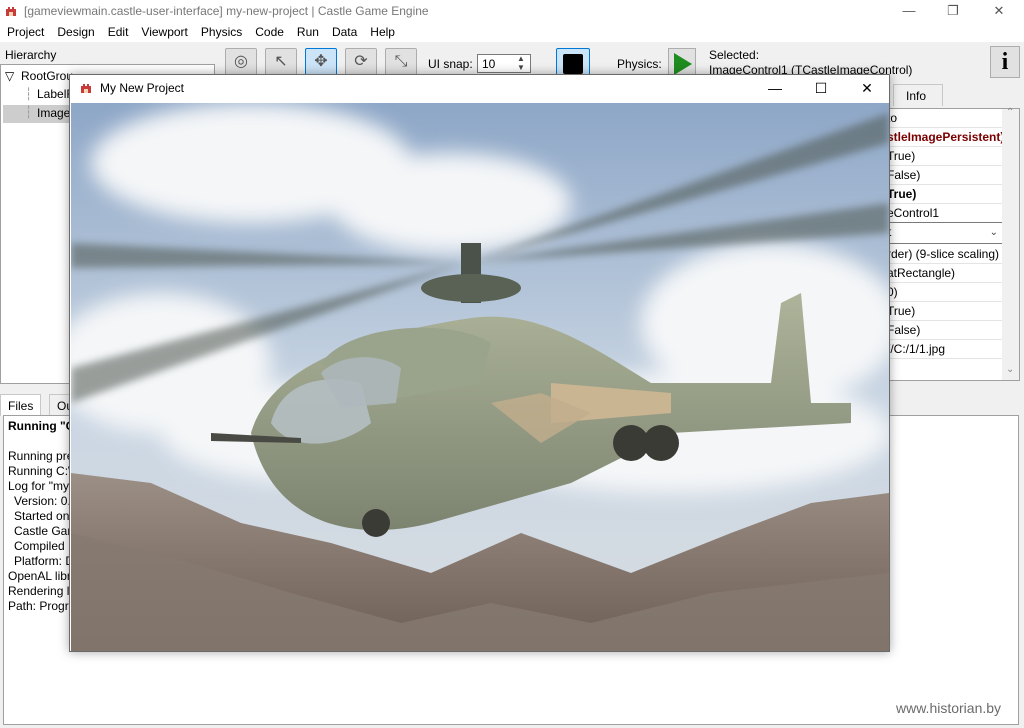  Describe the element at coordinates (639, 64) in the screenshot. I see `physics-label: Physics:` at that location.